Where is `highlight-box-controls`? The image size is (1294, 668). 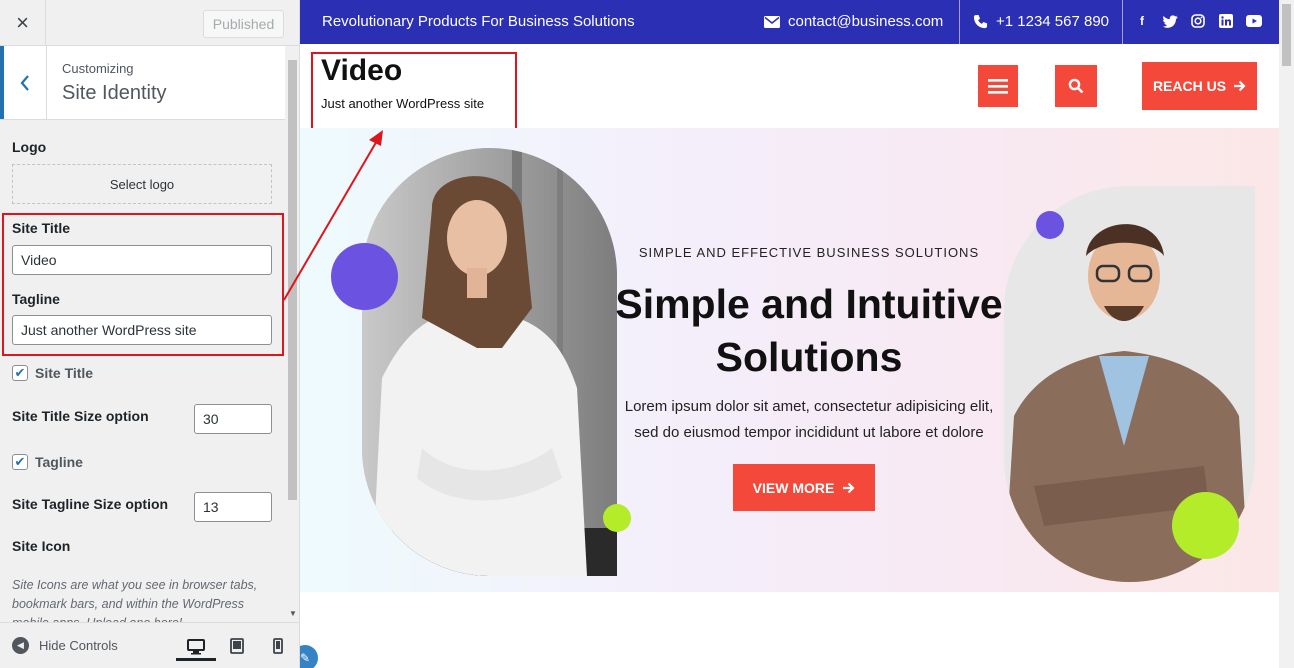 highlight-box-controls is located at coordinates (143, 284).